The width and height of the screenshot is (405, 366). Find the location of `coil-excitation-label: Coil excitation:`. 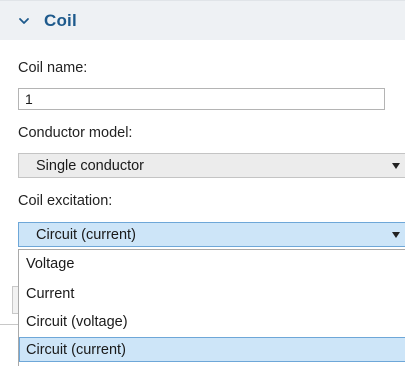

coil-excitation-label: Coil excitation: is located at coordinates (65, 201).